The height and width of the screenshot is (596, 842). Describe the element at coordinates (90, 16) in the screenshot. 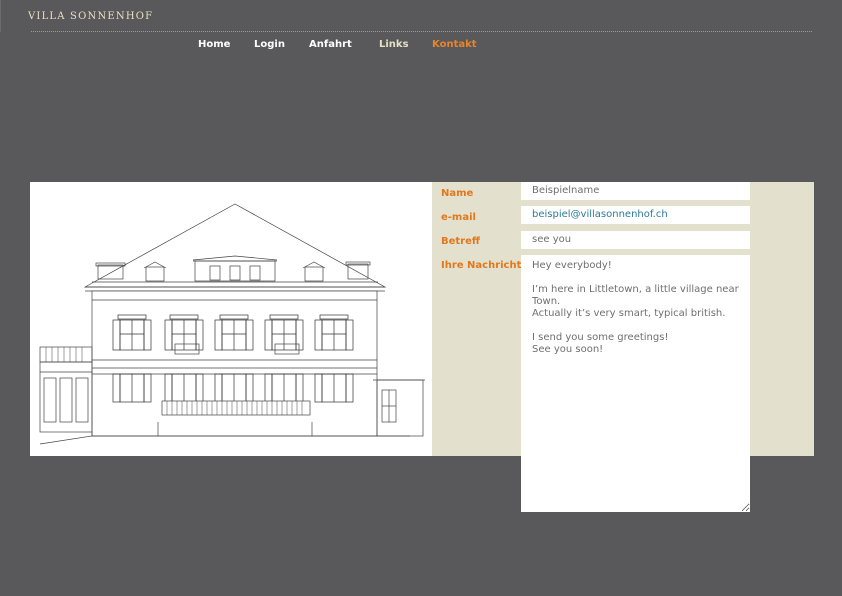

I see `site-logo: VILLA SONNENHOF` at that location.